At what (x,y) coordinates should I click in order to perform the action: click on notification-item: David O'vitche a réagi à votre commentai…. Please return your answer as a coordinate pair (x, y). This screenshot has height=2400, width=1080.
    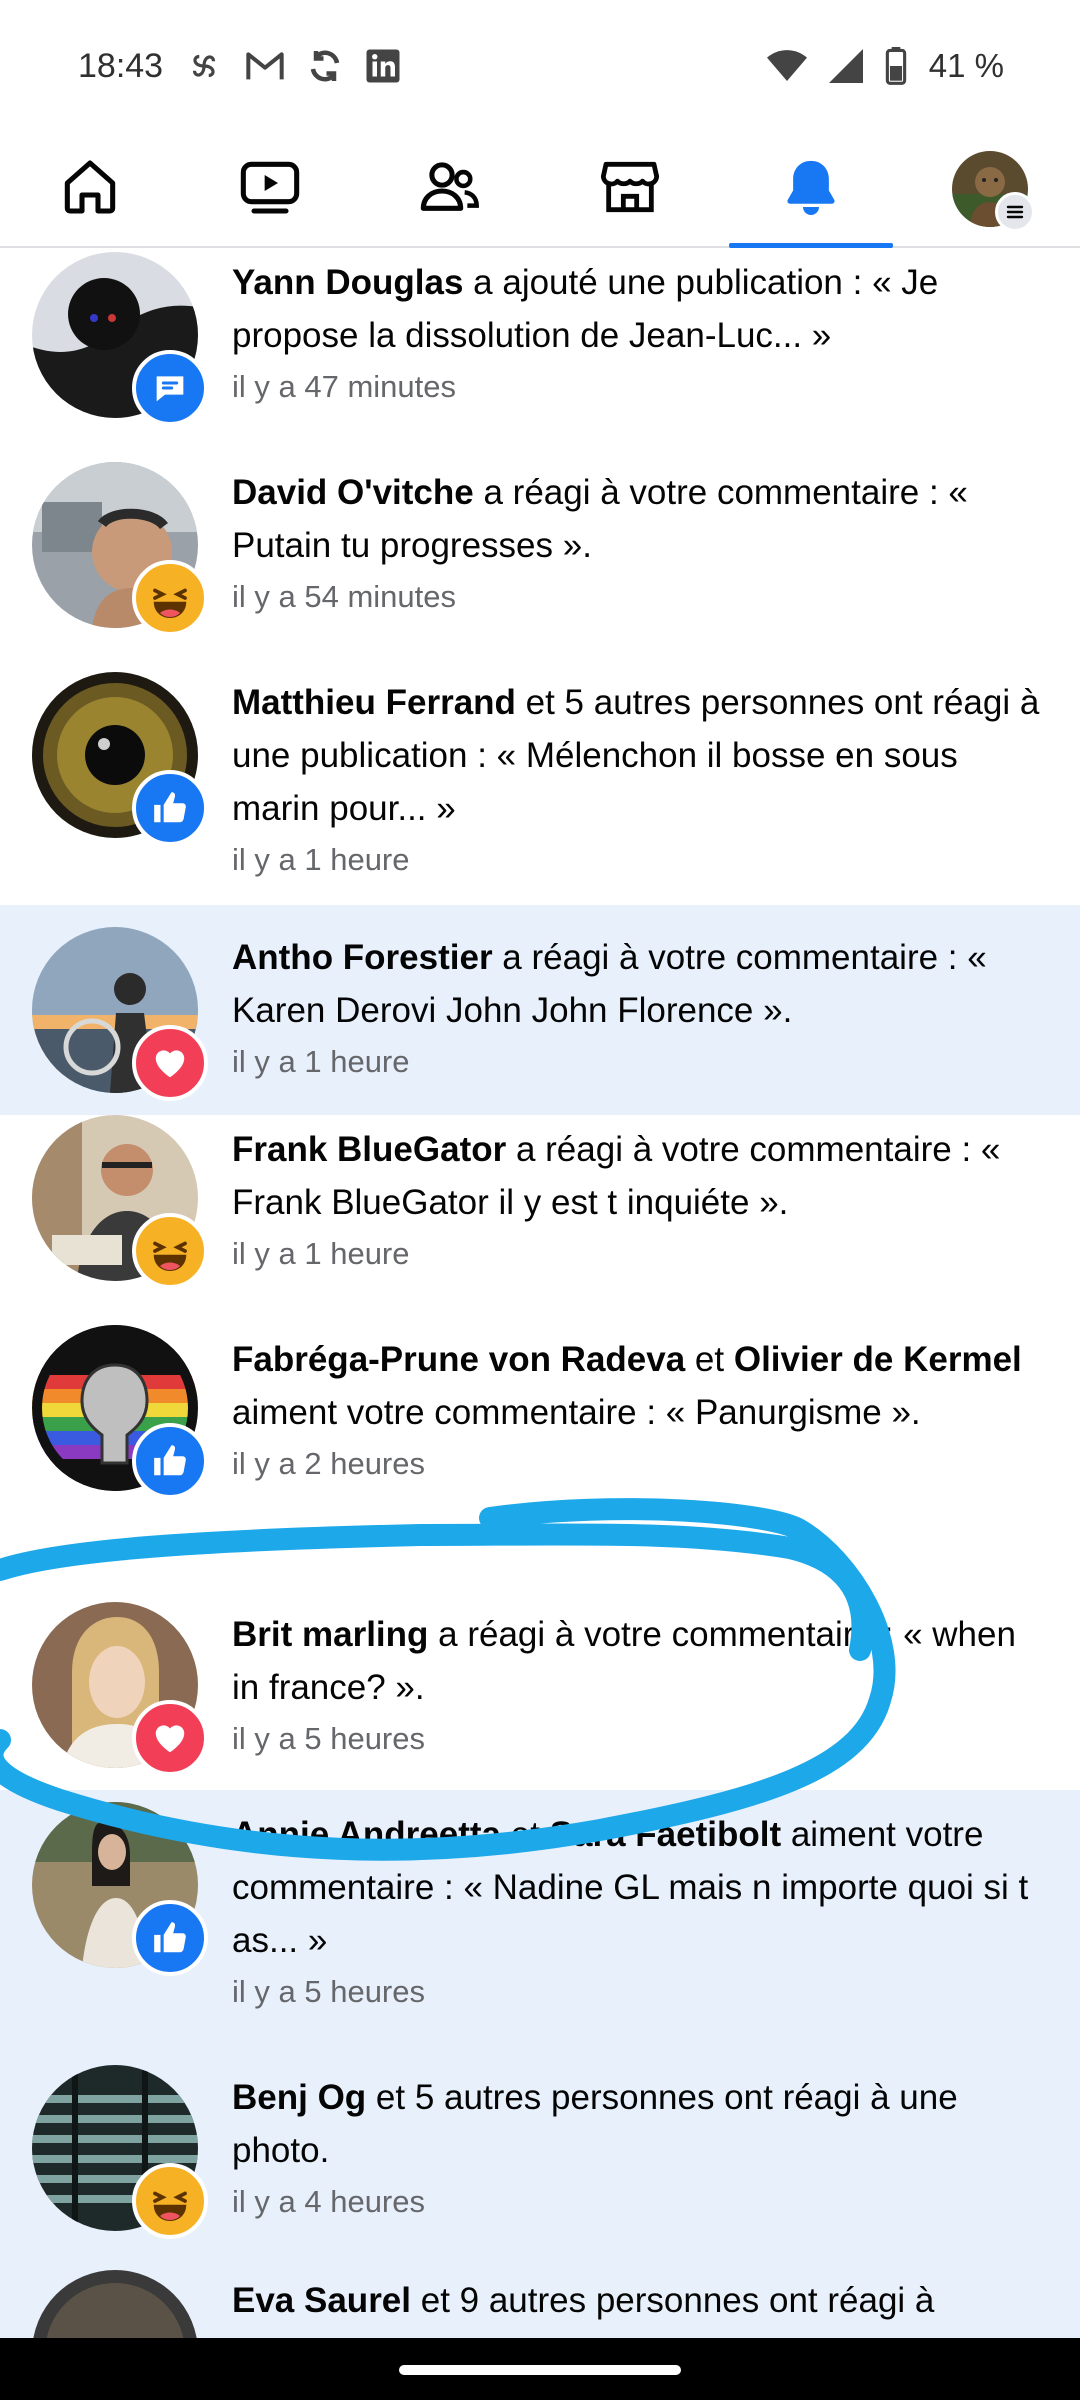
    Looking at the image, I should click on (540, 563).